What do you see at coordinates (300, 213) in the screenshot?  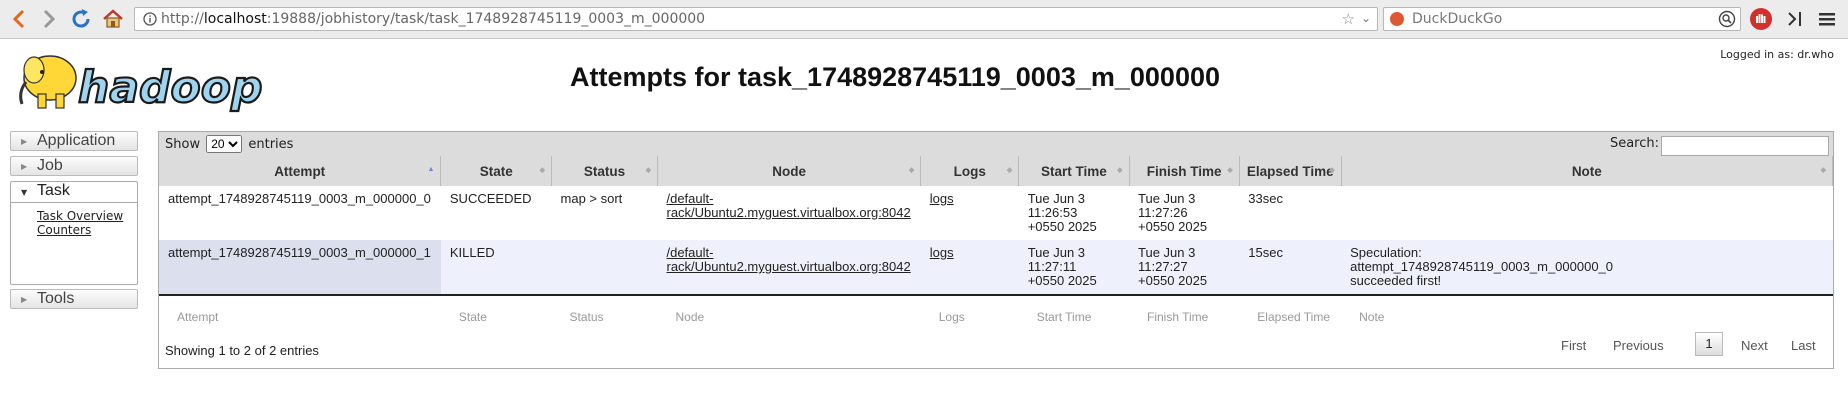 I see `cell-attempt: attempt_1748928745119_0003_m_000000_0` at bounding box center [300, 213].